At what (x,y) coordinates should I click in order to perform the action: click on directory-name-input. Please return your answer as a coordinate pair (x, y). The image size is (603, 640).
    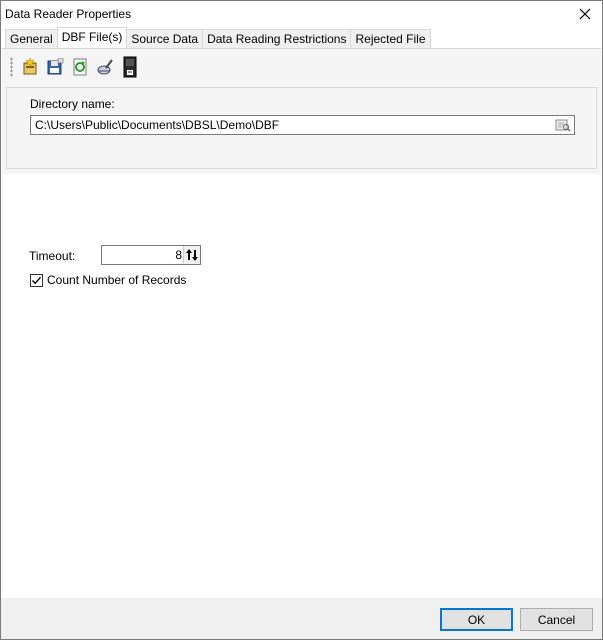
    Looking at the image, I should click on (292, 125).